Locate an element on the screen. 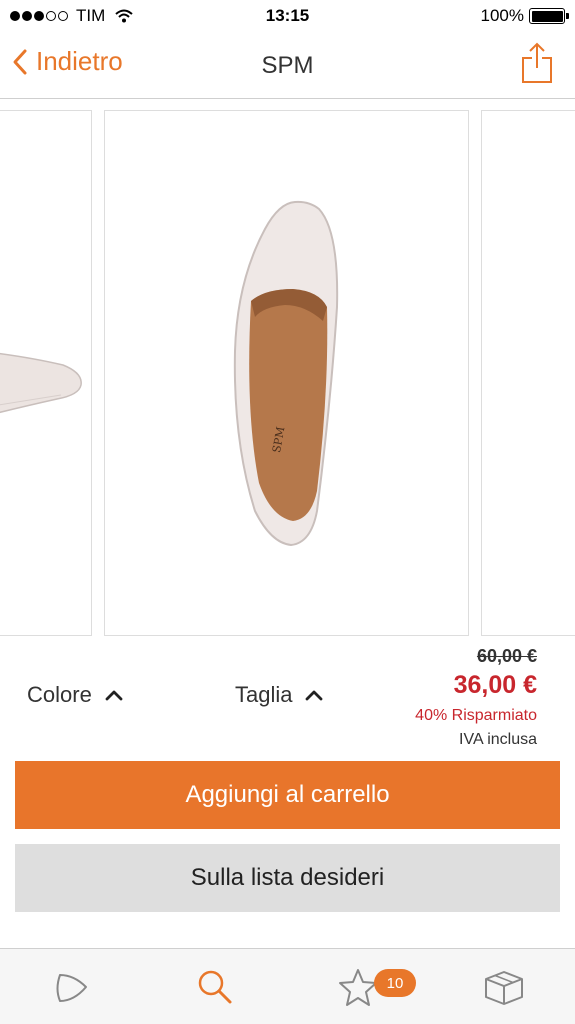 The height and width of the screenshot is (1024, 575). size-label: Taglia is located at coordinates (264, 694).